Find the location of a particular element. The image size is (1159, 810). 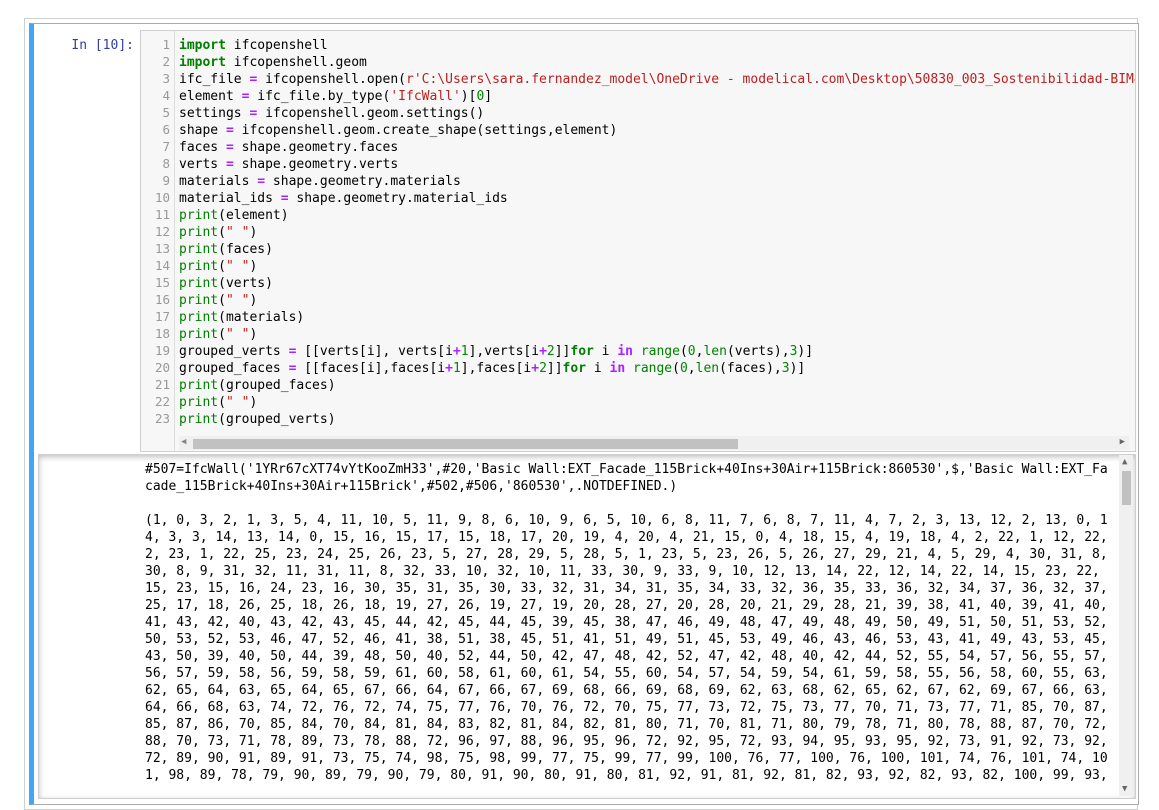

scroll-up-icon: ▲ is located at coordinates (1124, 462).